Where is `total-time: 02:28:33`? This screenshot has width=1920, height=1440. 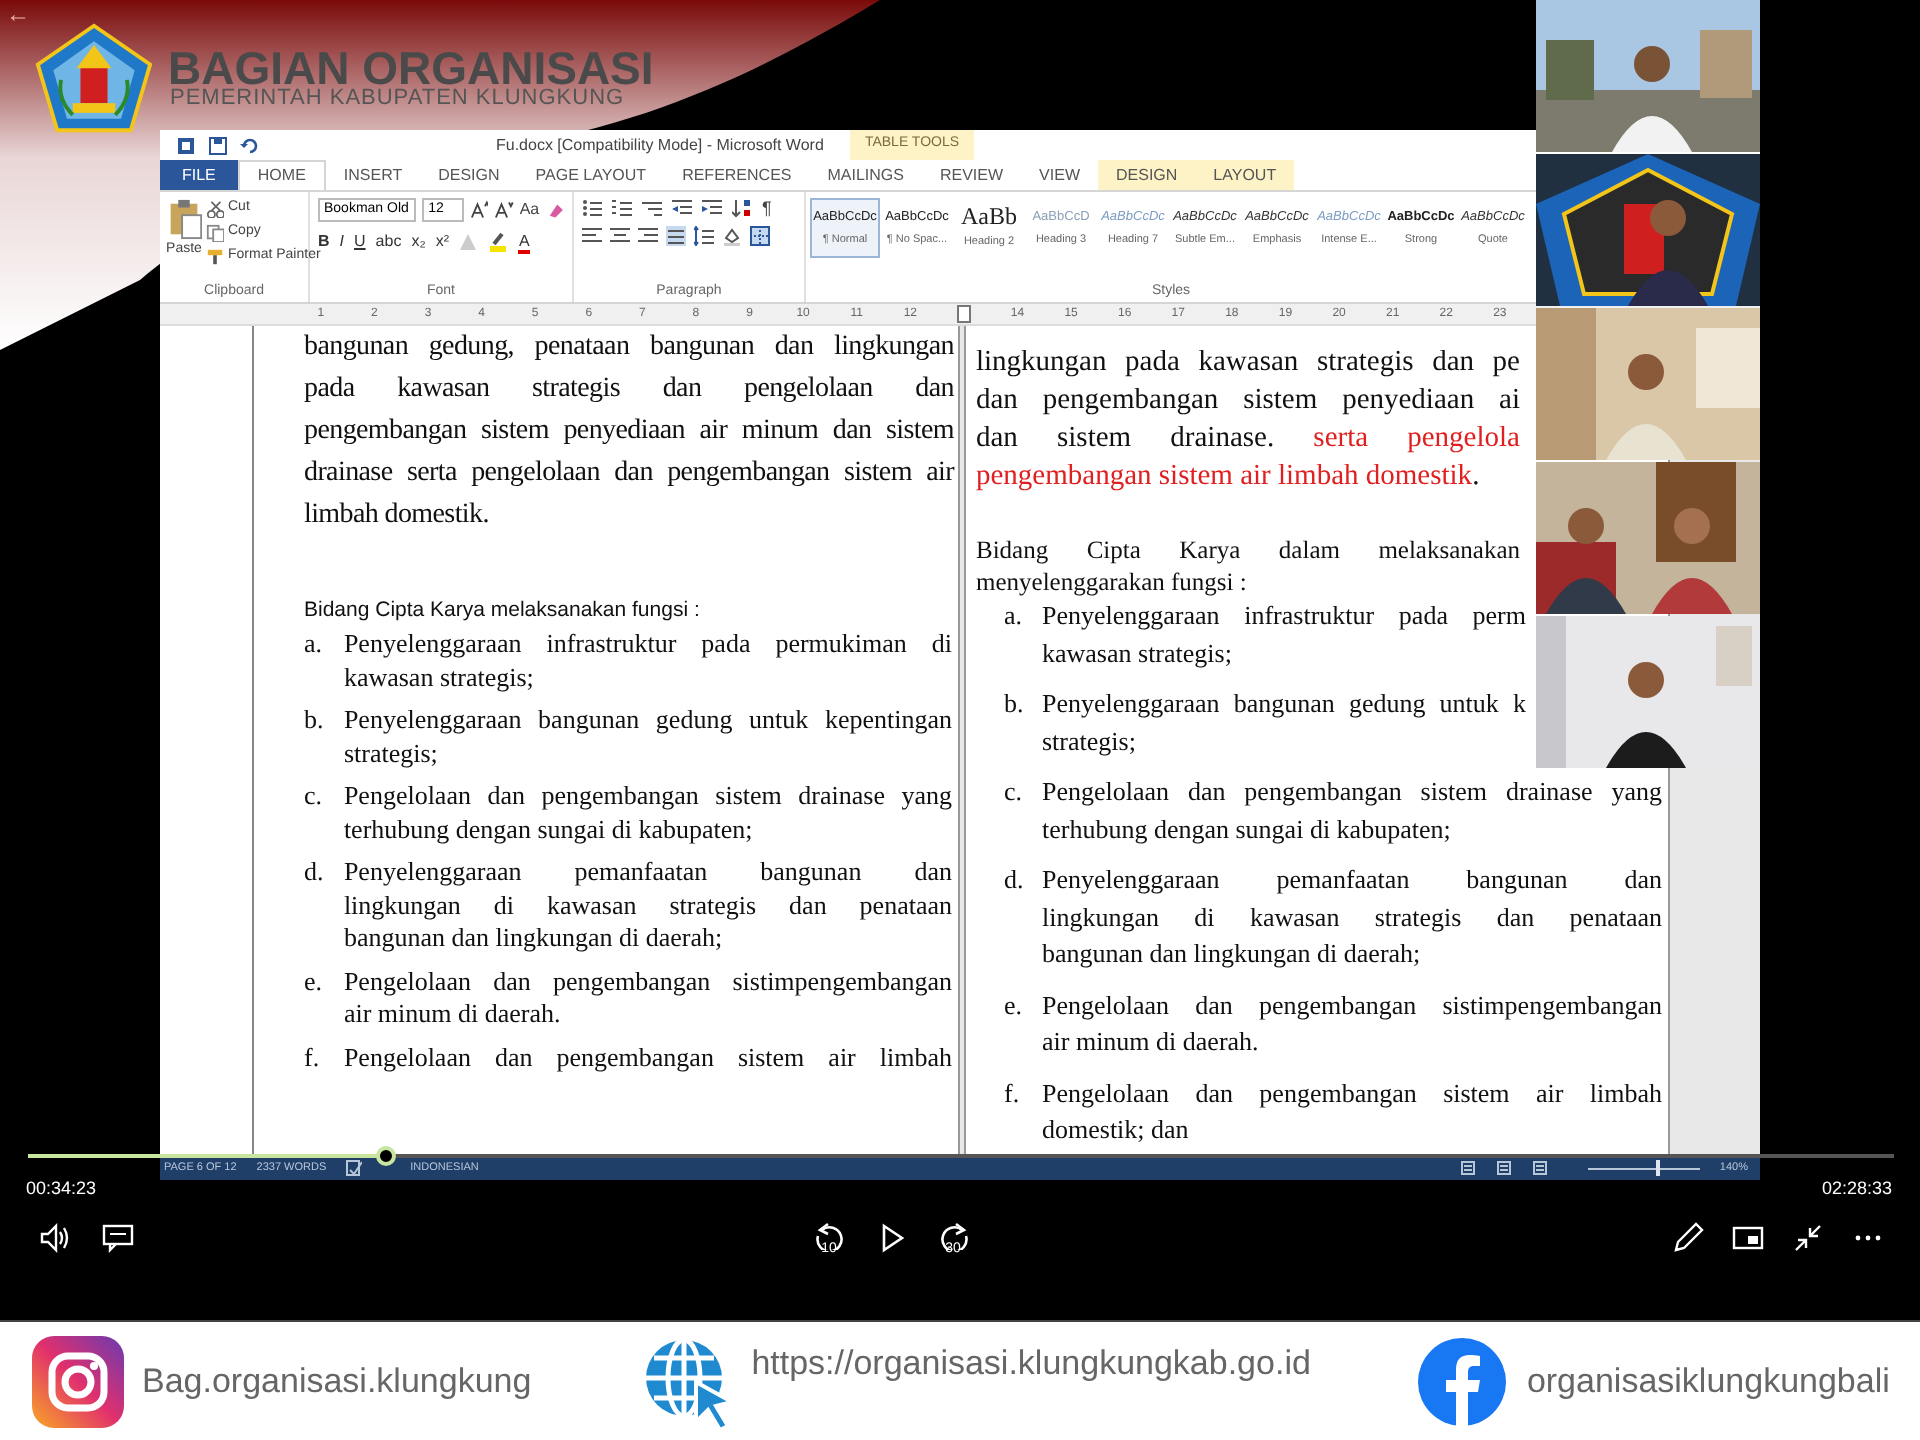 total-time: 02:28:33 is located at coordinates (1856, 1189).